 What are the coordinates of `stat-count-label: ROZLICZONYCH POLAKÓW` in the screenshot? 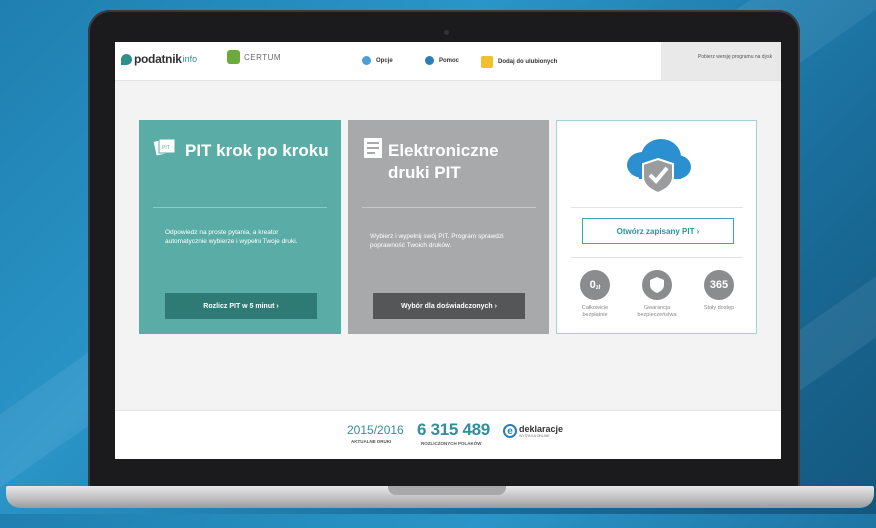 It's located at (451, 443).